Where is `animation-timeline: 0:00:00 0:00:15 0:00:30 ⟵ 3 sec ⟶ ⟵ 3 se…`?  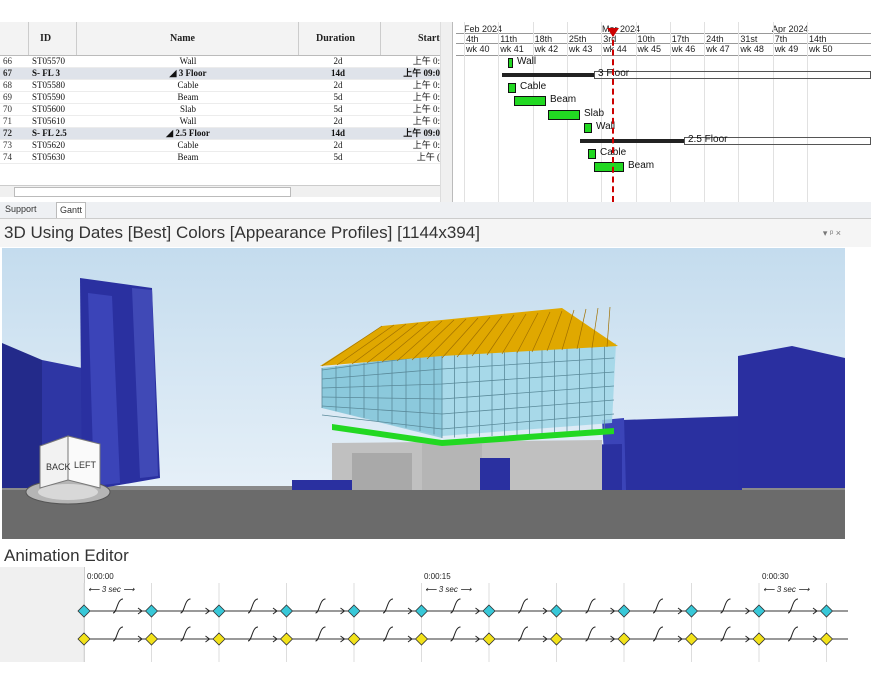 animation-timeline: 0:00:00 0:00:15 0:00:30 ⟵ 3 sec ⟶ ⟵ 3 se… is located at coordinates (424, 614).